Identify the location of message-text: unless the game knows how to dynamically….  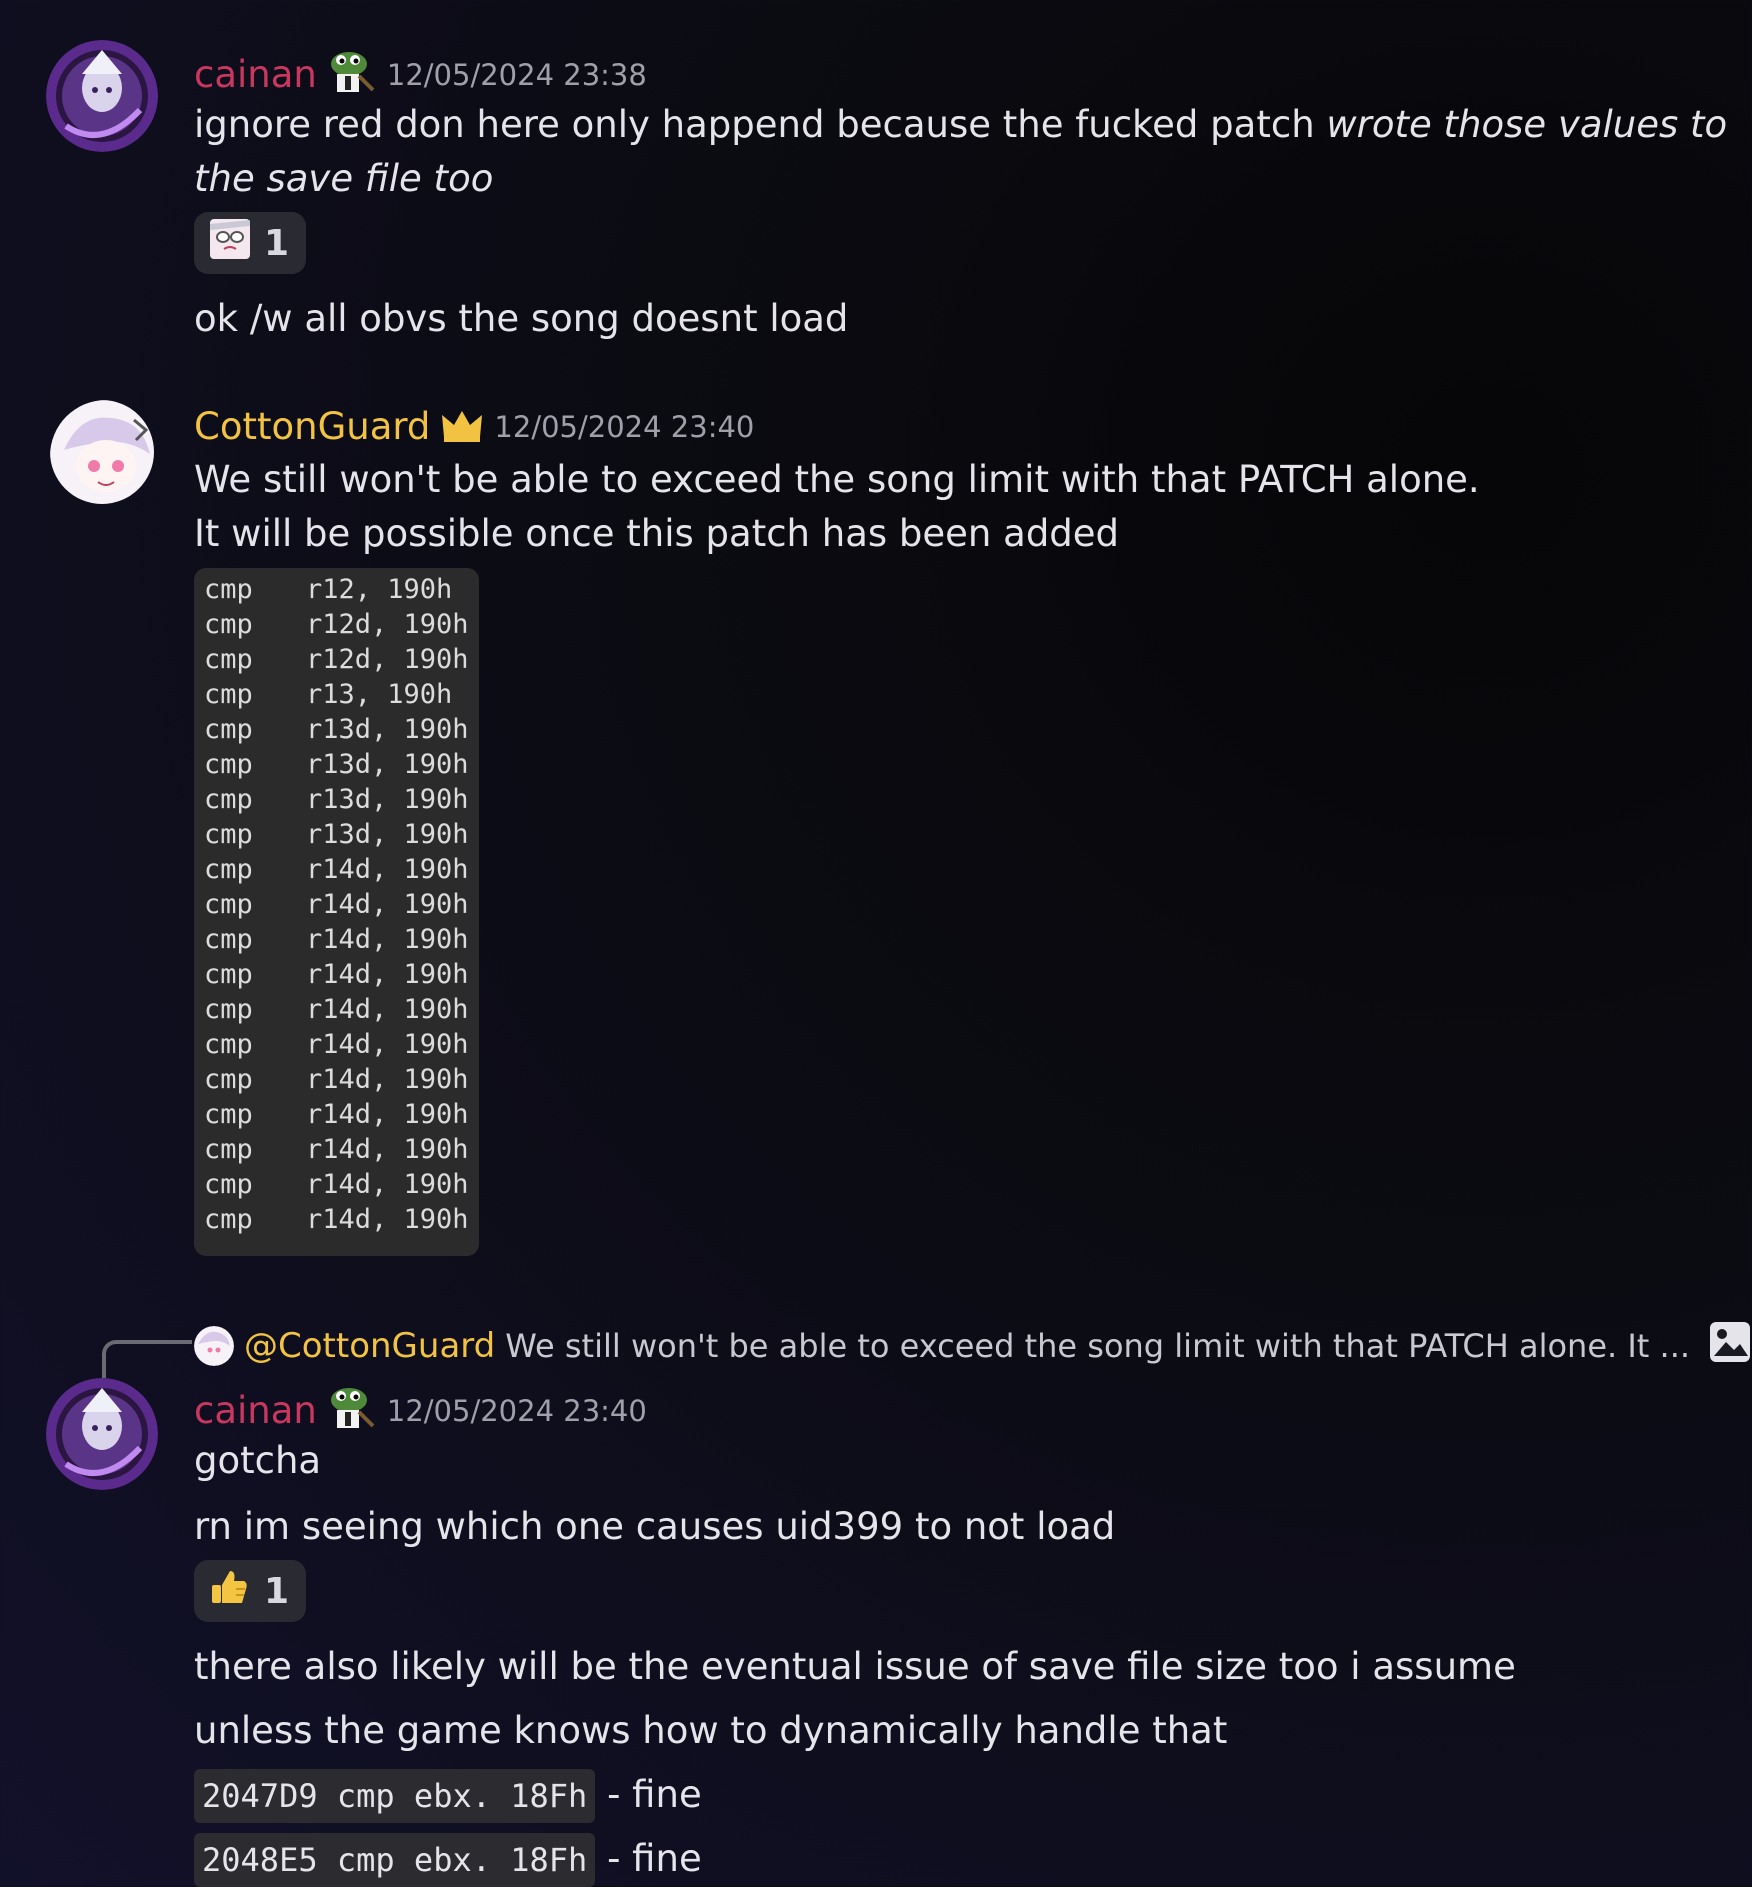
(711, 1730).